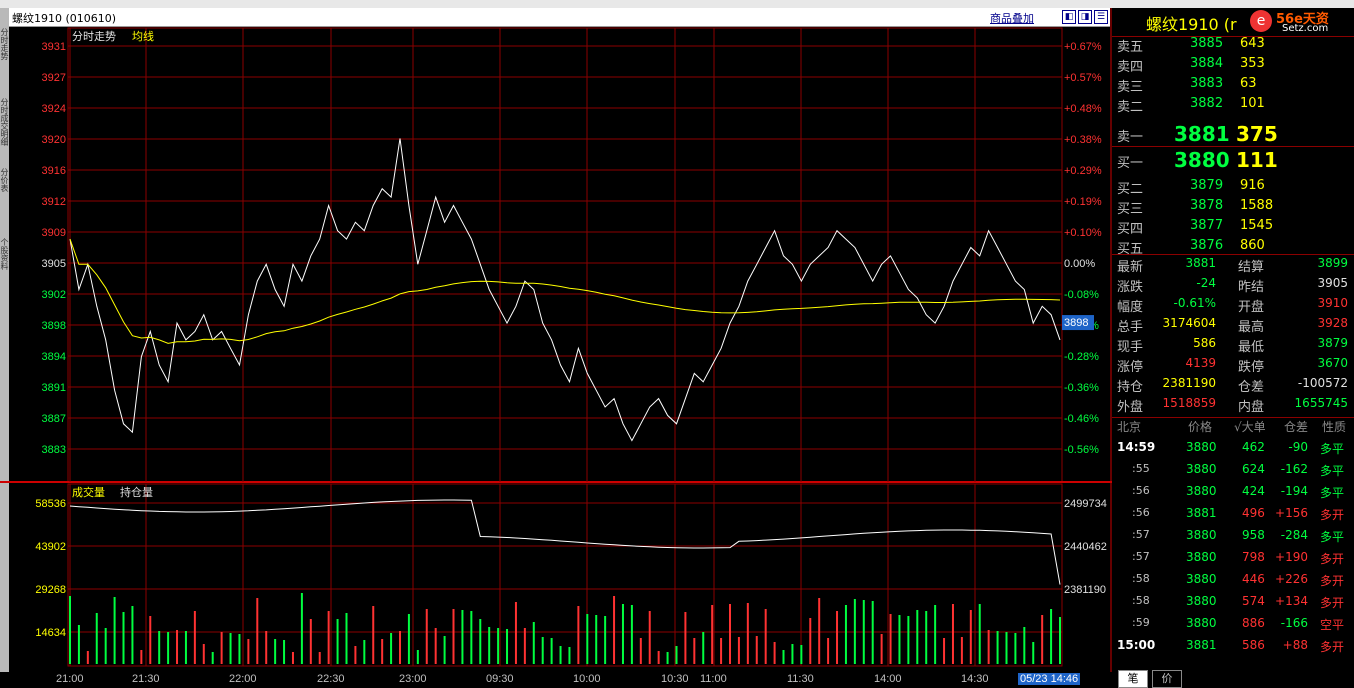  What do you see at coordinates (1141, 512) in the screenshot?
I see `tick-time: :56` at bounding box center [1141, 512].